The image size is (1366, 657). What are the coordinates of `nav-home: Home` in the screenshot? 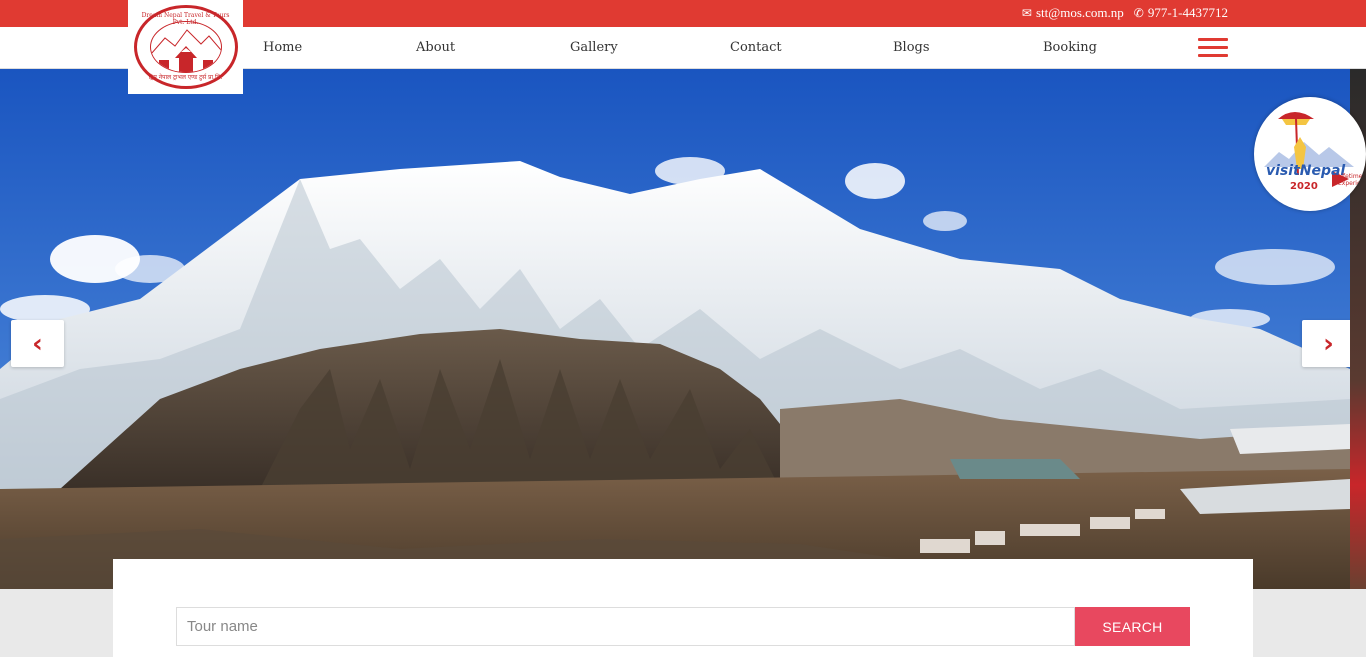 It's located at (282, 47).